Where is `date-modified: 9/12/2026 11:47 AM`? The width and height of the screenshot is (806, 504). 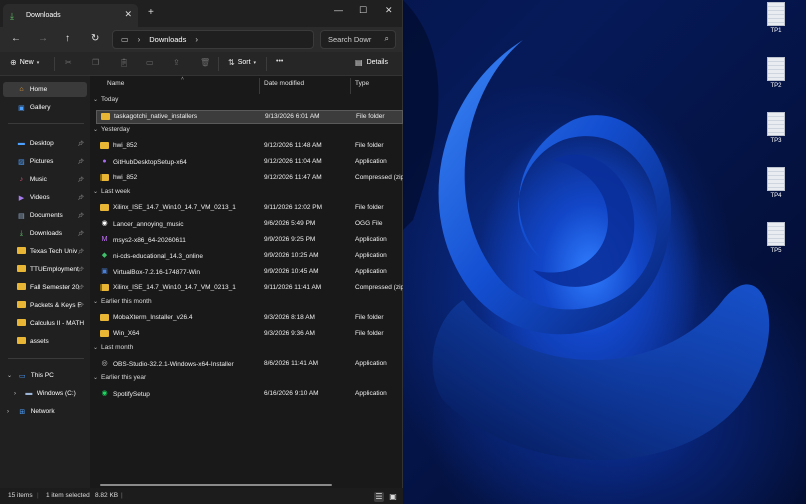
date-modified: 9/12/2026 11:47 AM is located at coordinates (293, 177).